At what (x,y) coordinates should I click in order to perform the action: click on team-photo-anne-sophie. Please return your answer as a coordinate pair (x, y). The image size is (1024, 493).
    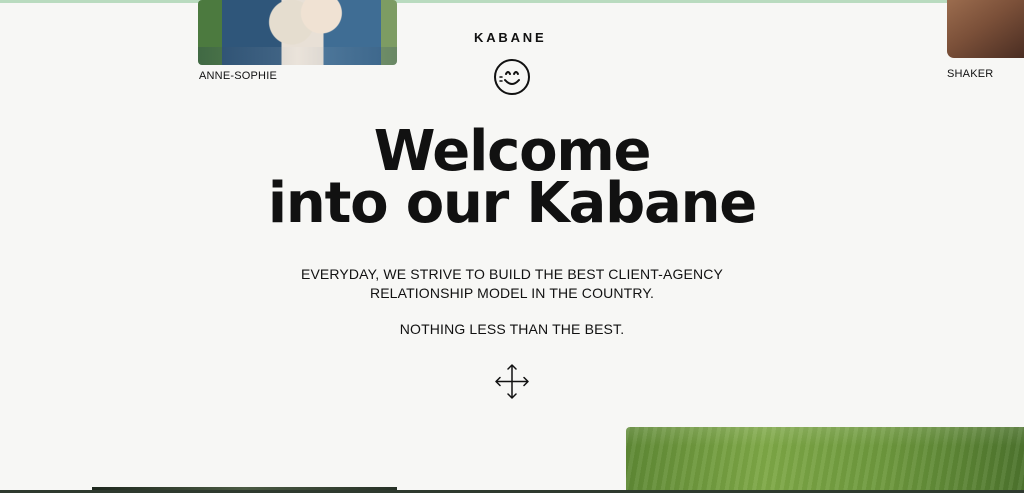
    Looking at the image, I should click on (297, 32).